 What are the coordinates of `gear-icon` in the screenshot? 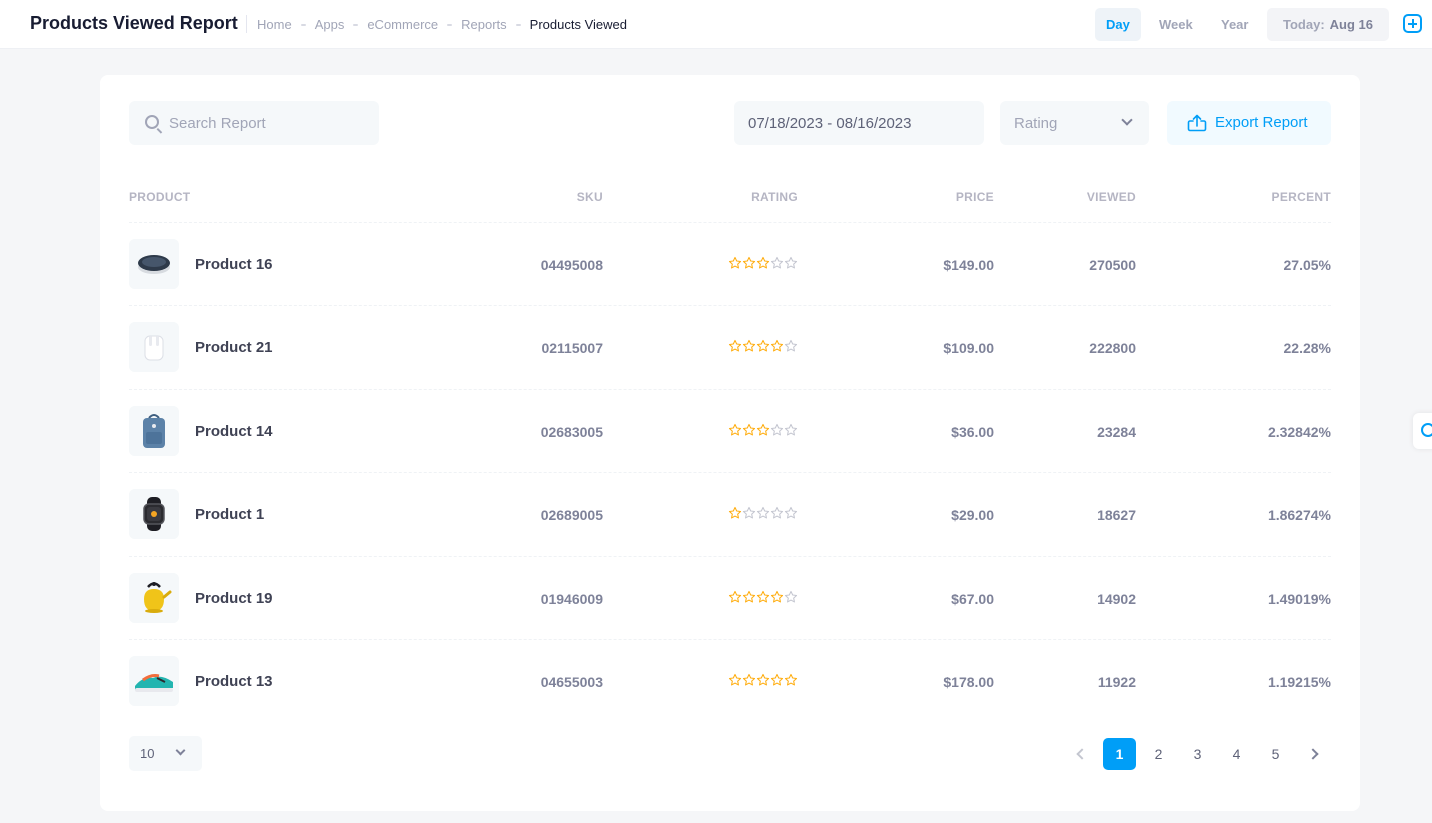 It's located at (1426, 430).